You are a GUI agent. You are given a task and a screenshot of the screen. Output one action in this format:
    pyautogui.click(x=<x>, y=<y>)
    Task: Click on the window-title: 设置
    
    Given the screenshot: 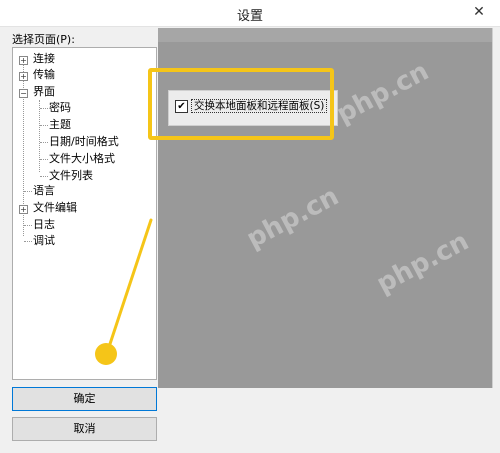 What is the action you would take?
    pyautogui.click(x=249, y=16)
    